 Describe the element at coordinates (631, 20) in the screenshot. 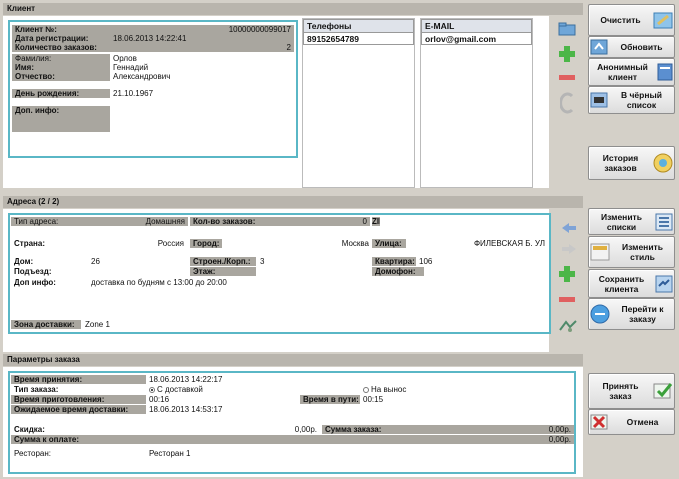

I see `clear-button: Очистить` at that location.